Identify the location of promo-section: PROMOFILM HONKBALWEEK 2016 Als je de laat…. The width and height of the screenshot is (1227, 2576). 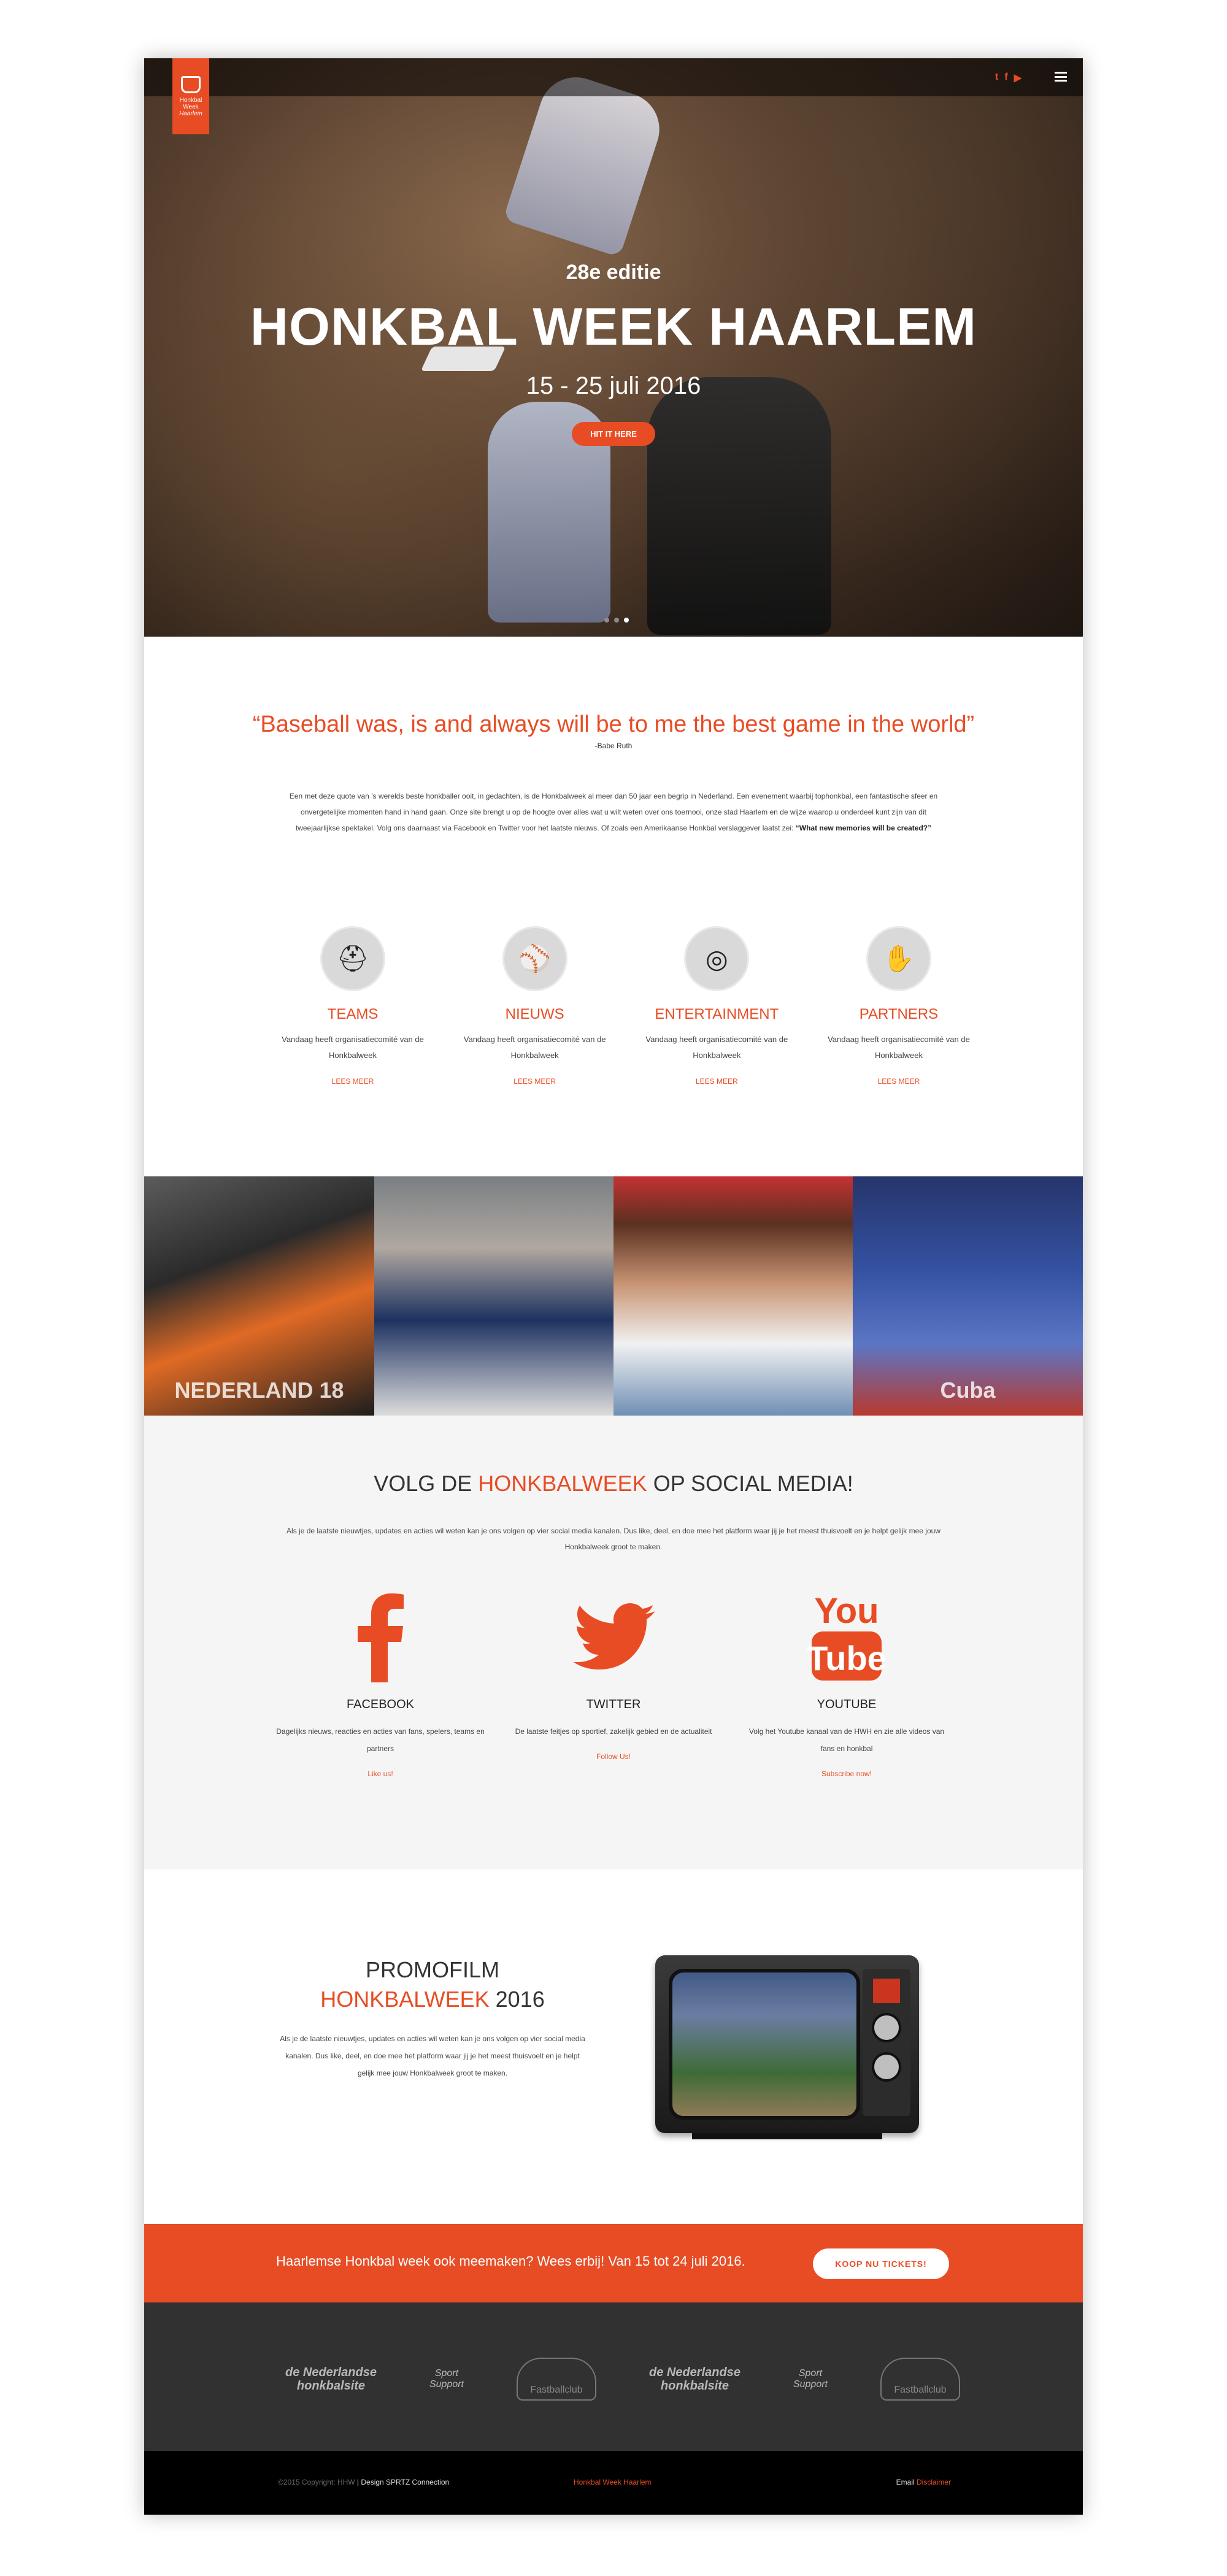
(613, 2046).